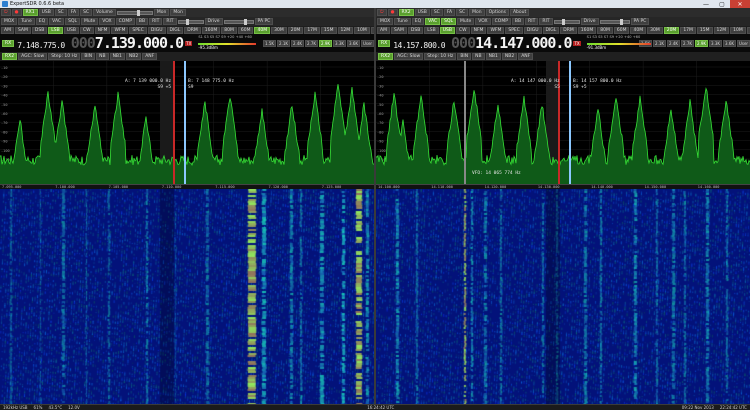 The height and width of the screenshot is (410, 750). What do you see at coordinates (409, 56) in the screenshot?
I see `spectrum-control: AGC: Slow` at bounding box center [409, 56].